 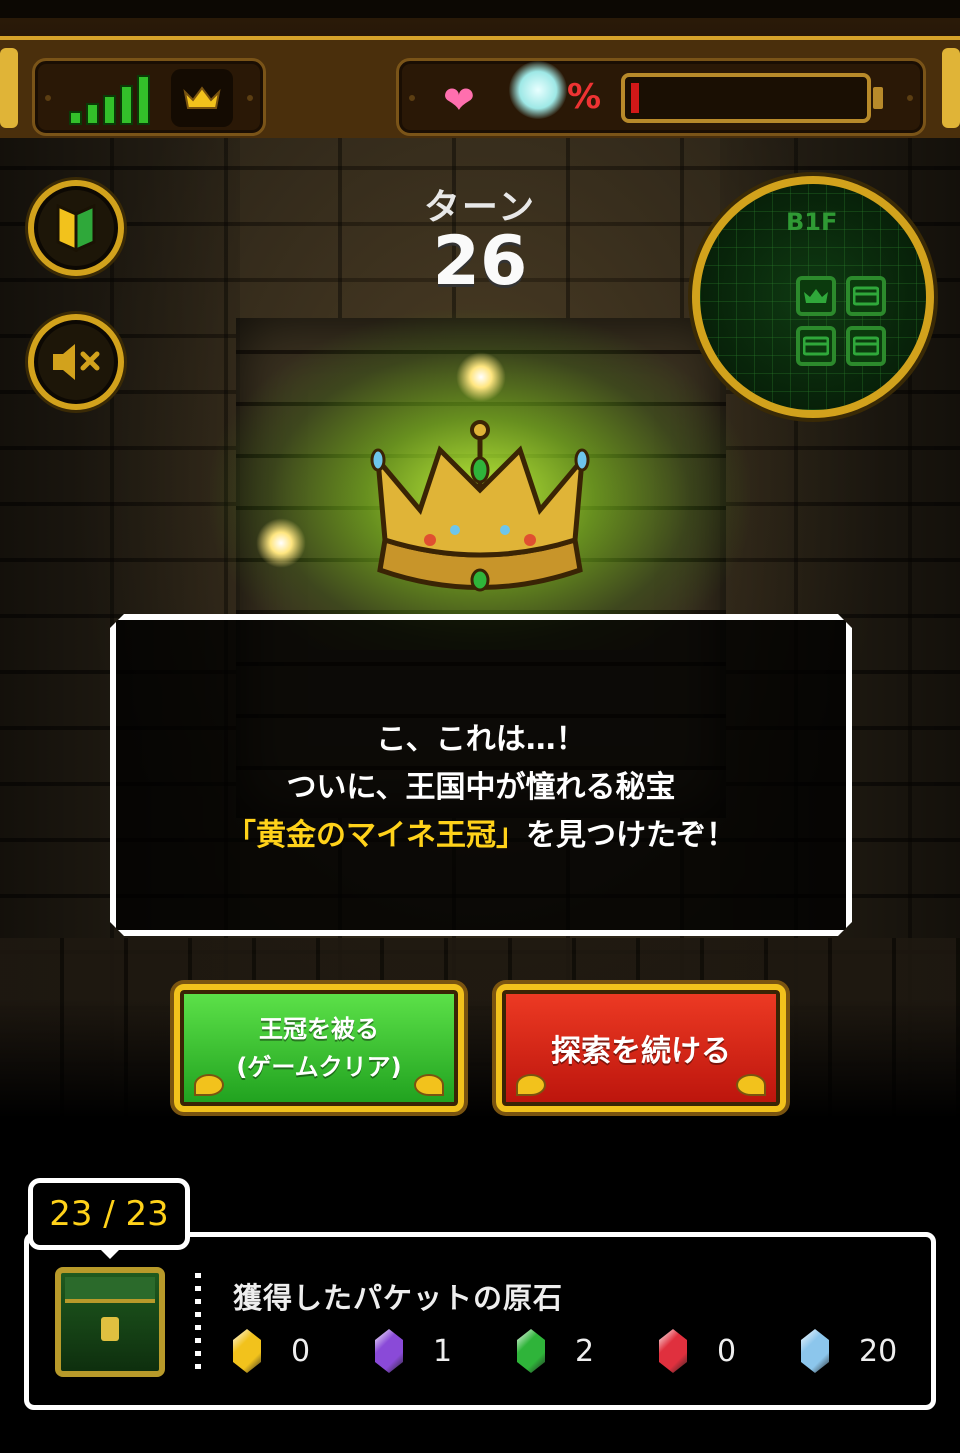 I want to click on rainbow-stone-icon, so click(x=389, y=1351).